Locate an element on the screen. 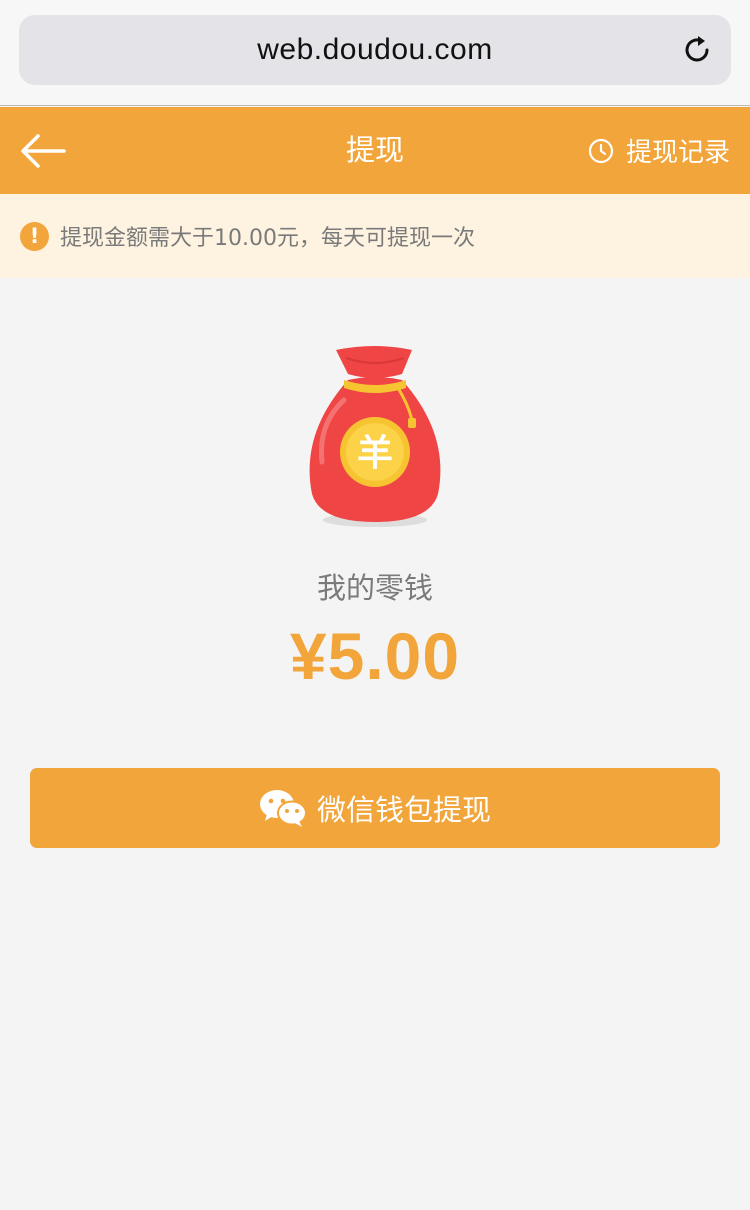 The width and height of the screenshot is (750, 1210). warning-icon: ! is located at coordinates (34, 236).